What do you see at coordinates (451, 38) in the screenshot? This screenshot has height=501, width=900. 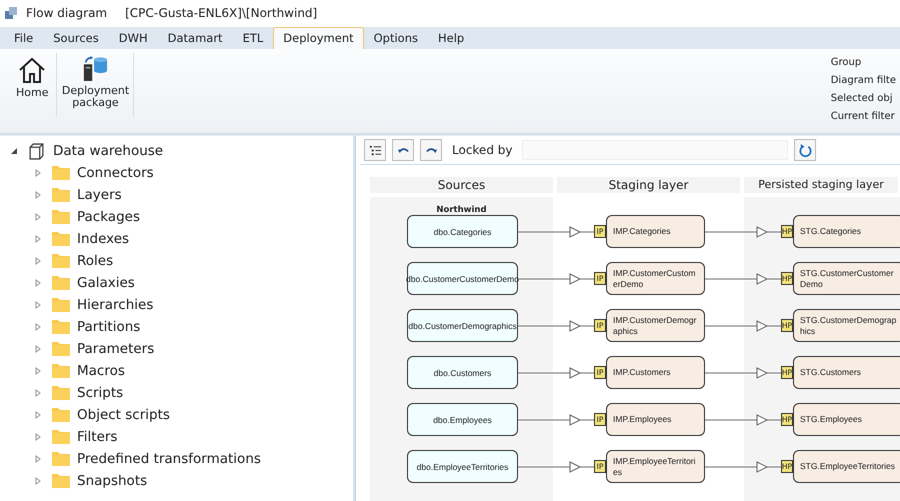 I see `menu-tab: Help` at bounding box center [451, 38].